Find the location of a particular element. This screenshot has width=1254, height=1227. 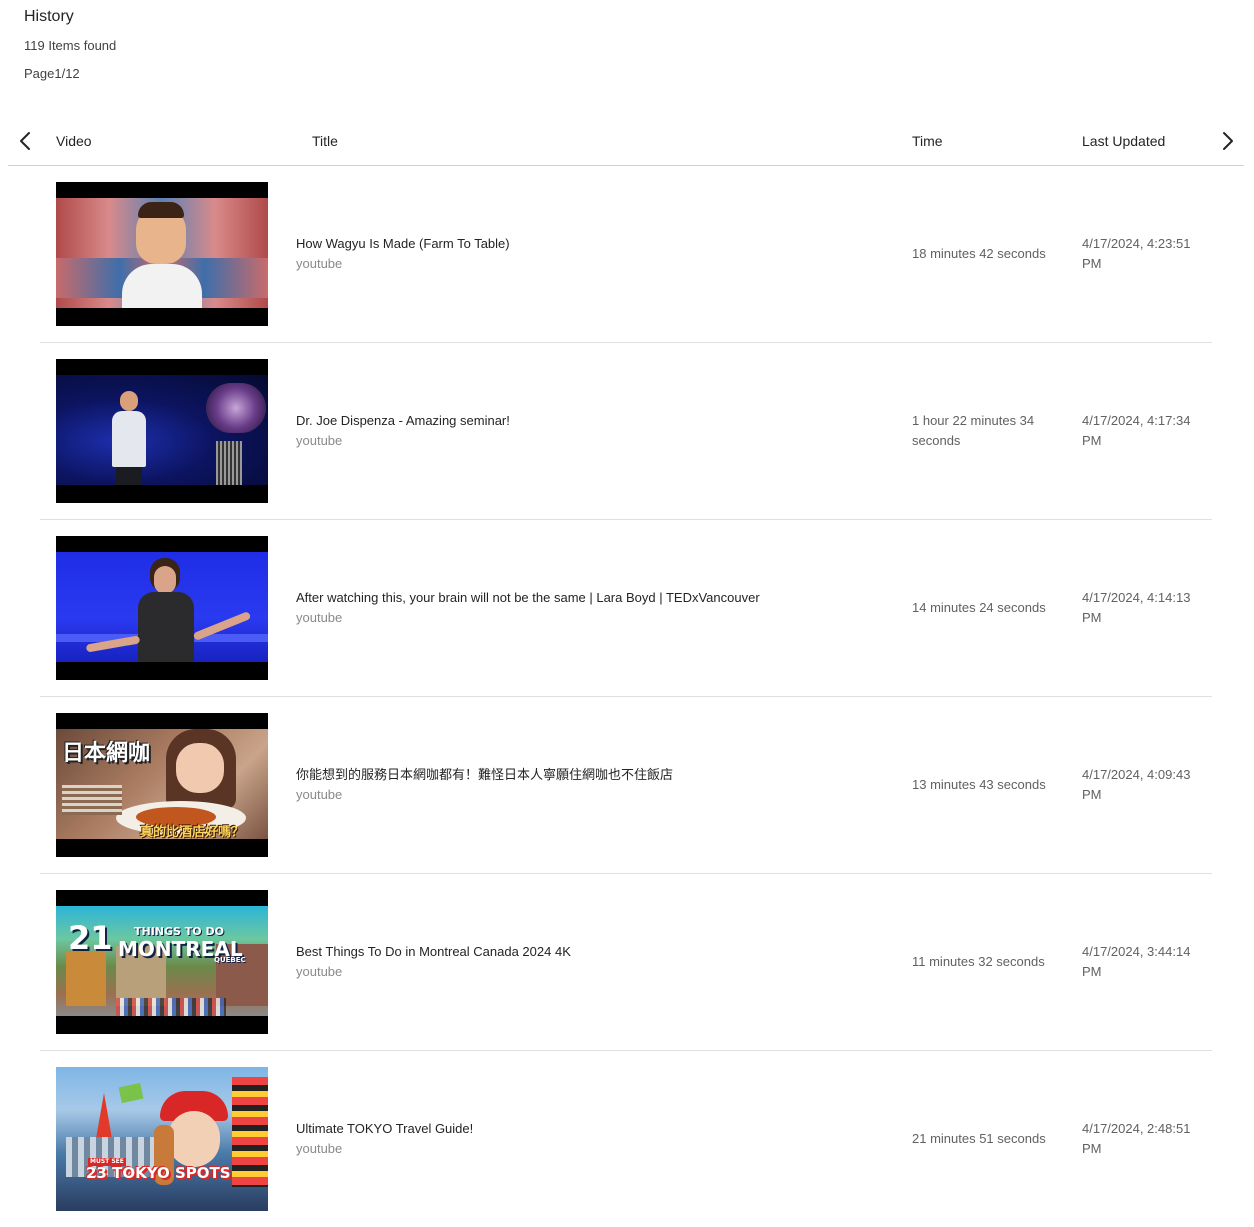

chevron-right-icon is located at coordinates (1227, 141).